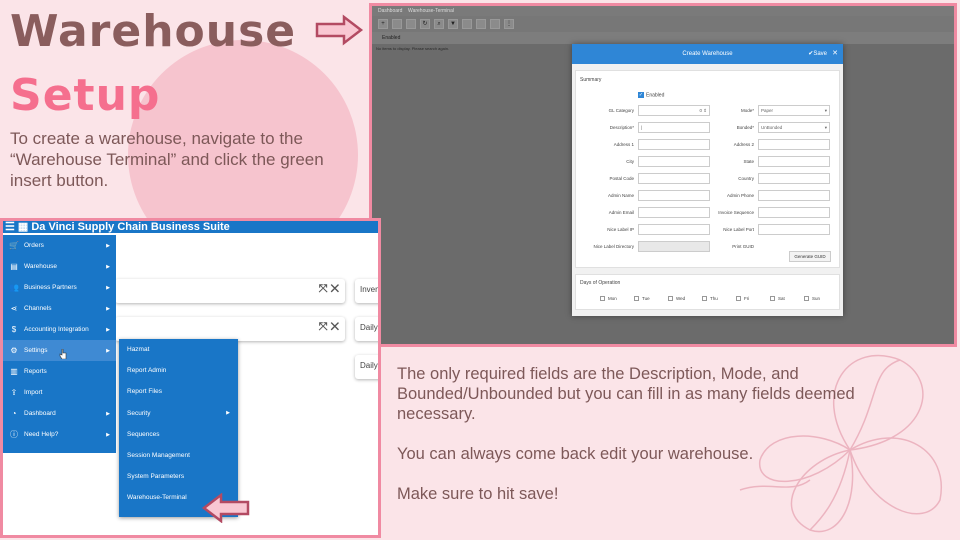 The height and width of the screenshot is (540, 960). I want to click on nice-label-port-input, so click(794, 229).